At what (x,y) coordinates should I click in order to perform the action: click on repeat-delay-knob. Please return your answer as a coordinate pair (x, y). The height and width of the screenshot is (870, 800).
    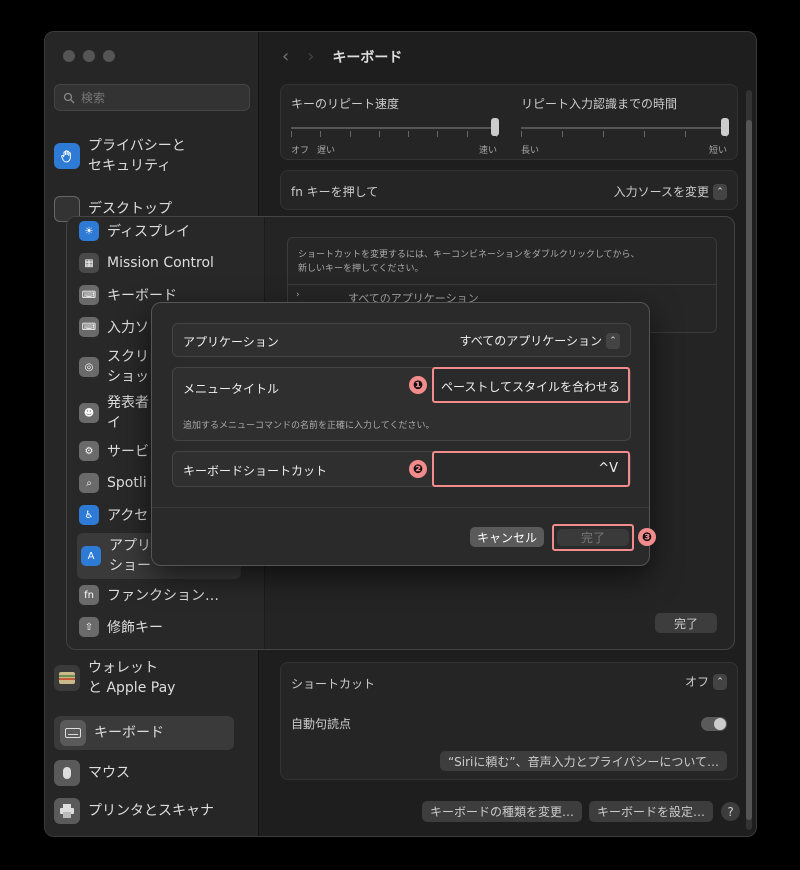
    Looking at the image, I should click on (725, 127).